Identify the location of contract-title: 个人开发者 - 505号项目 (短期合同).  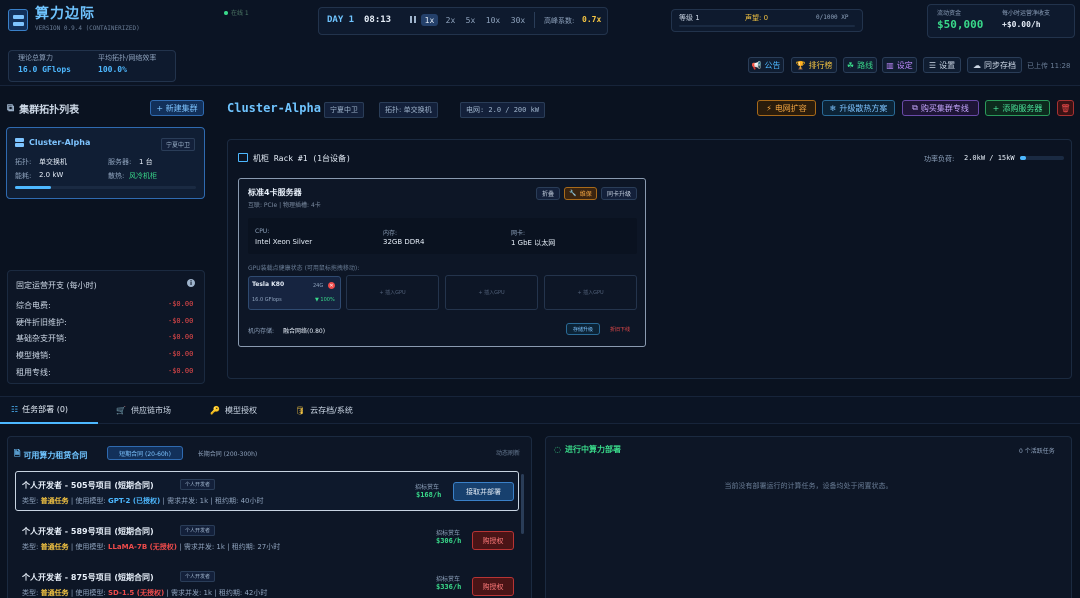
(88, 485).